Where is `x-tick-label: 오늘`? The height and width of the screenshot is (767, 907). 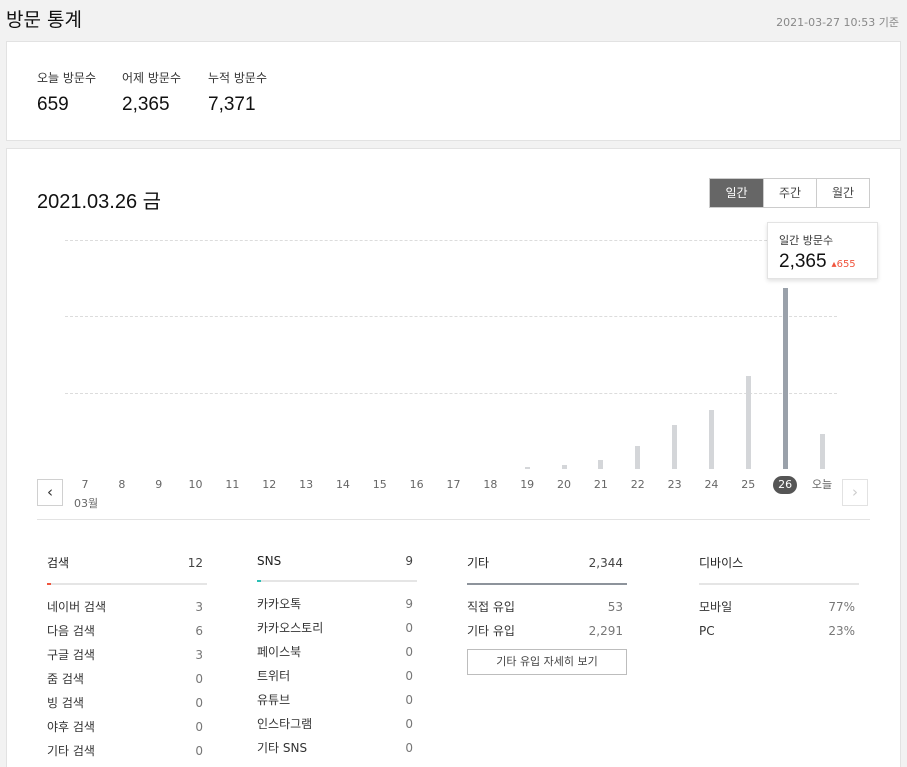
x-tick-label: 오늘 is located at coordinates (822, 485).